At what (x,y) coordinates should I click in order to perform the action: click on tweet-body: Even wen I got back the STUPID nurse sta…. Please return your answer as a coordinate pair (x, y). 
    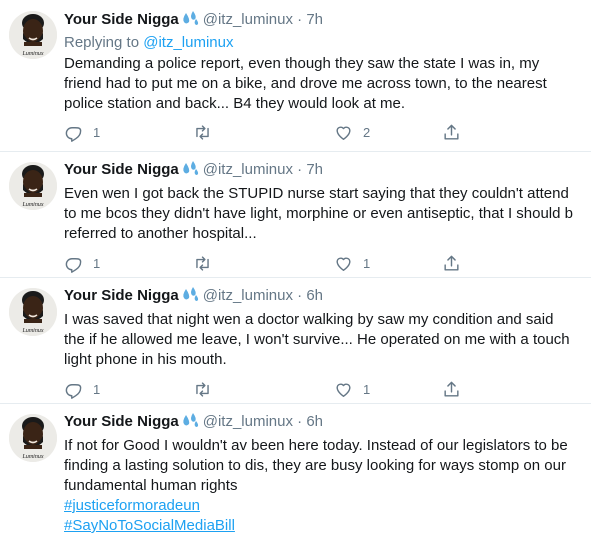
    Looking at the image, I should click on (318, 213).